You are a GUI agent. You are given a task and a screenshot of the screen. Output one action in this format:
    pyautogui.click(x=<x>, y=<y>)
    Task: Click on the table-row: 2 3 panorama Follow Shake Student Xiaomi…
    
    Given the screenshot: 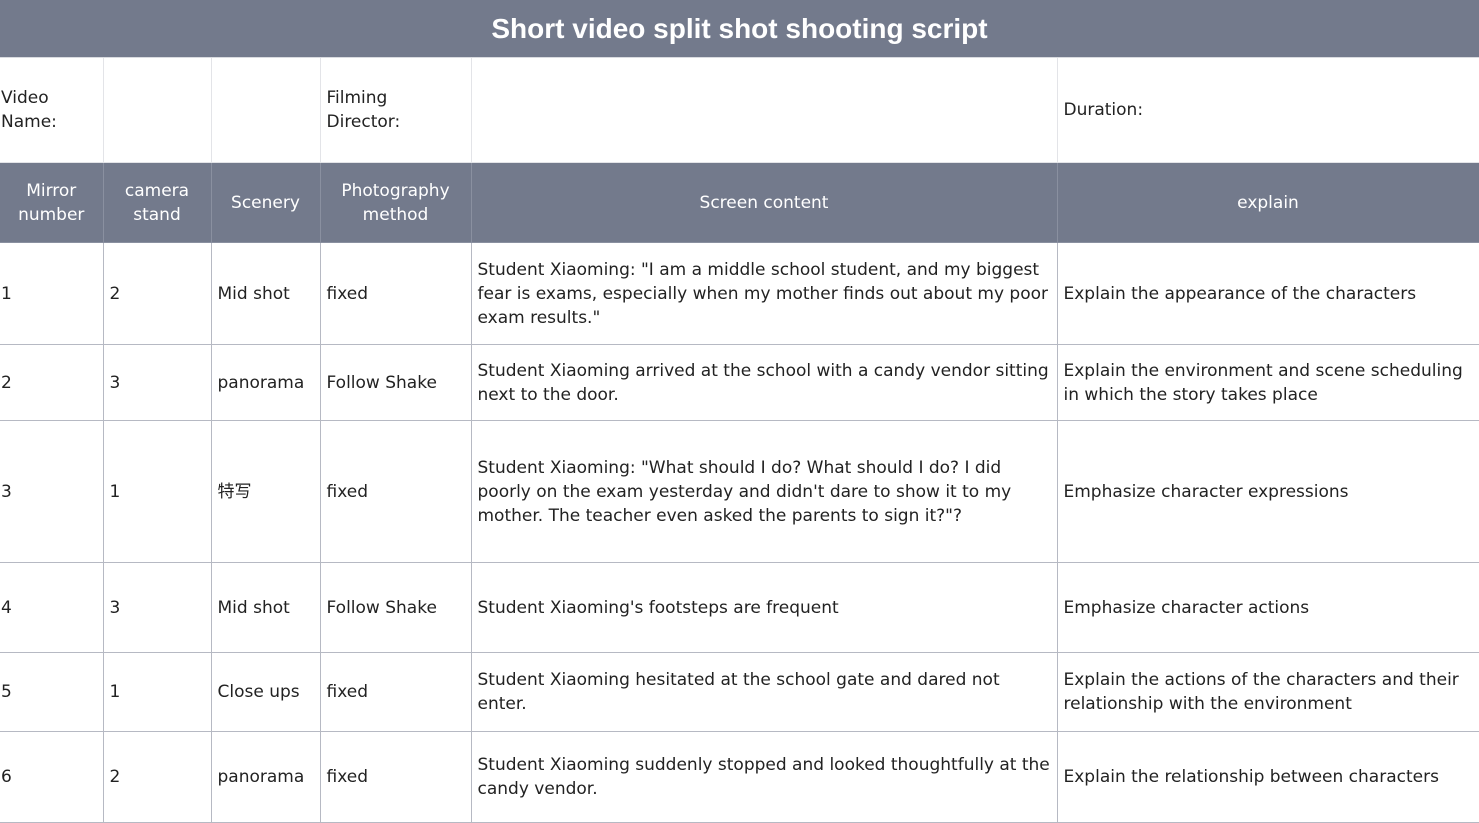 What is the action you would take?
    pyautogui.click(x=739, y=382)
    